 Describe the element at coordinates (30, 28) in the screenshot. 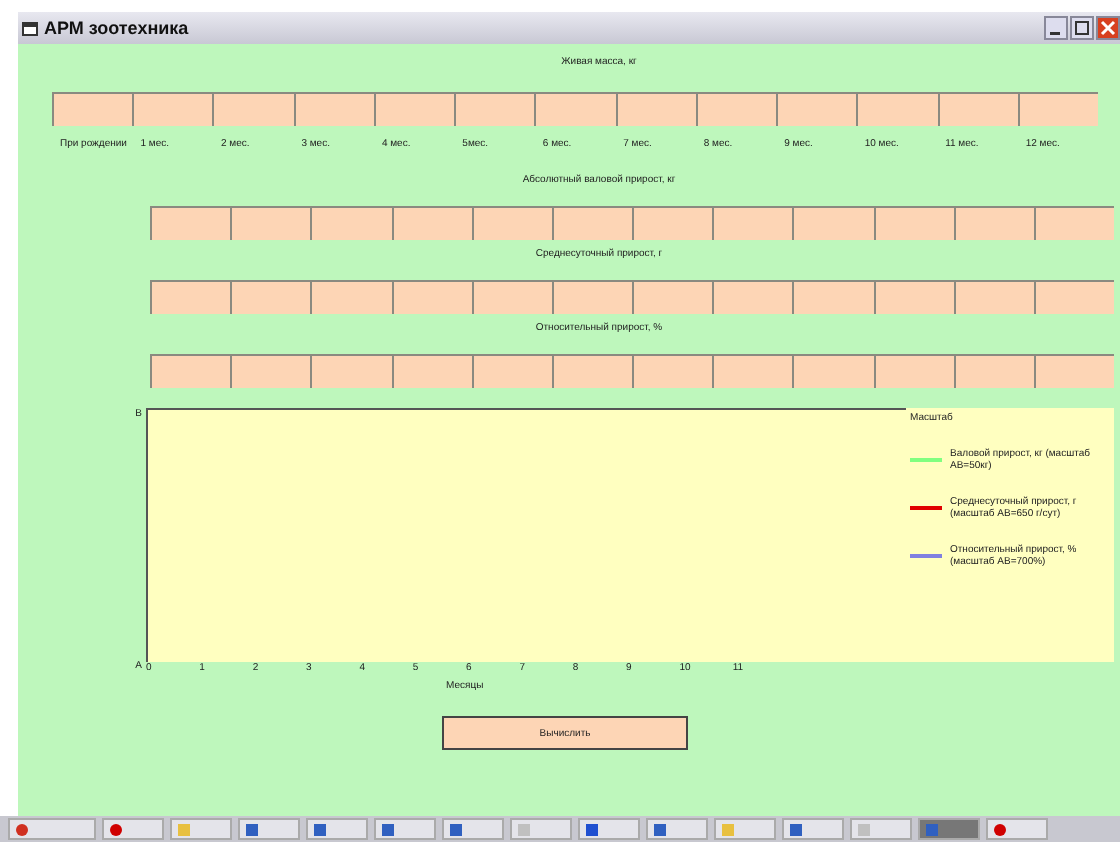

I see `window-icon` at that location.